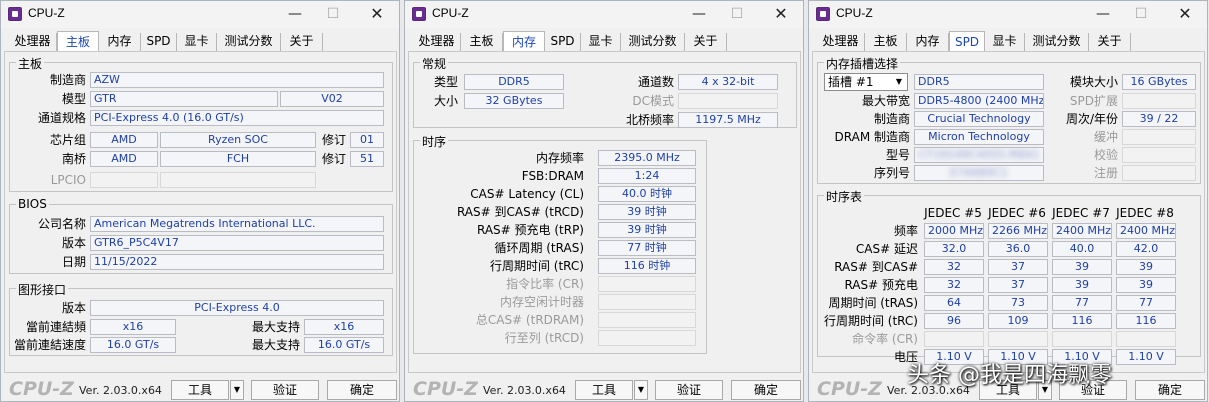  What do you see at coordinates (61, 118) in the screenshot?
I see `bus-label: 通道规格` at bounding box center [61, 118].